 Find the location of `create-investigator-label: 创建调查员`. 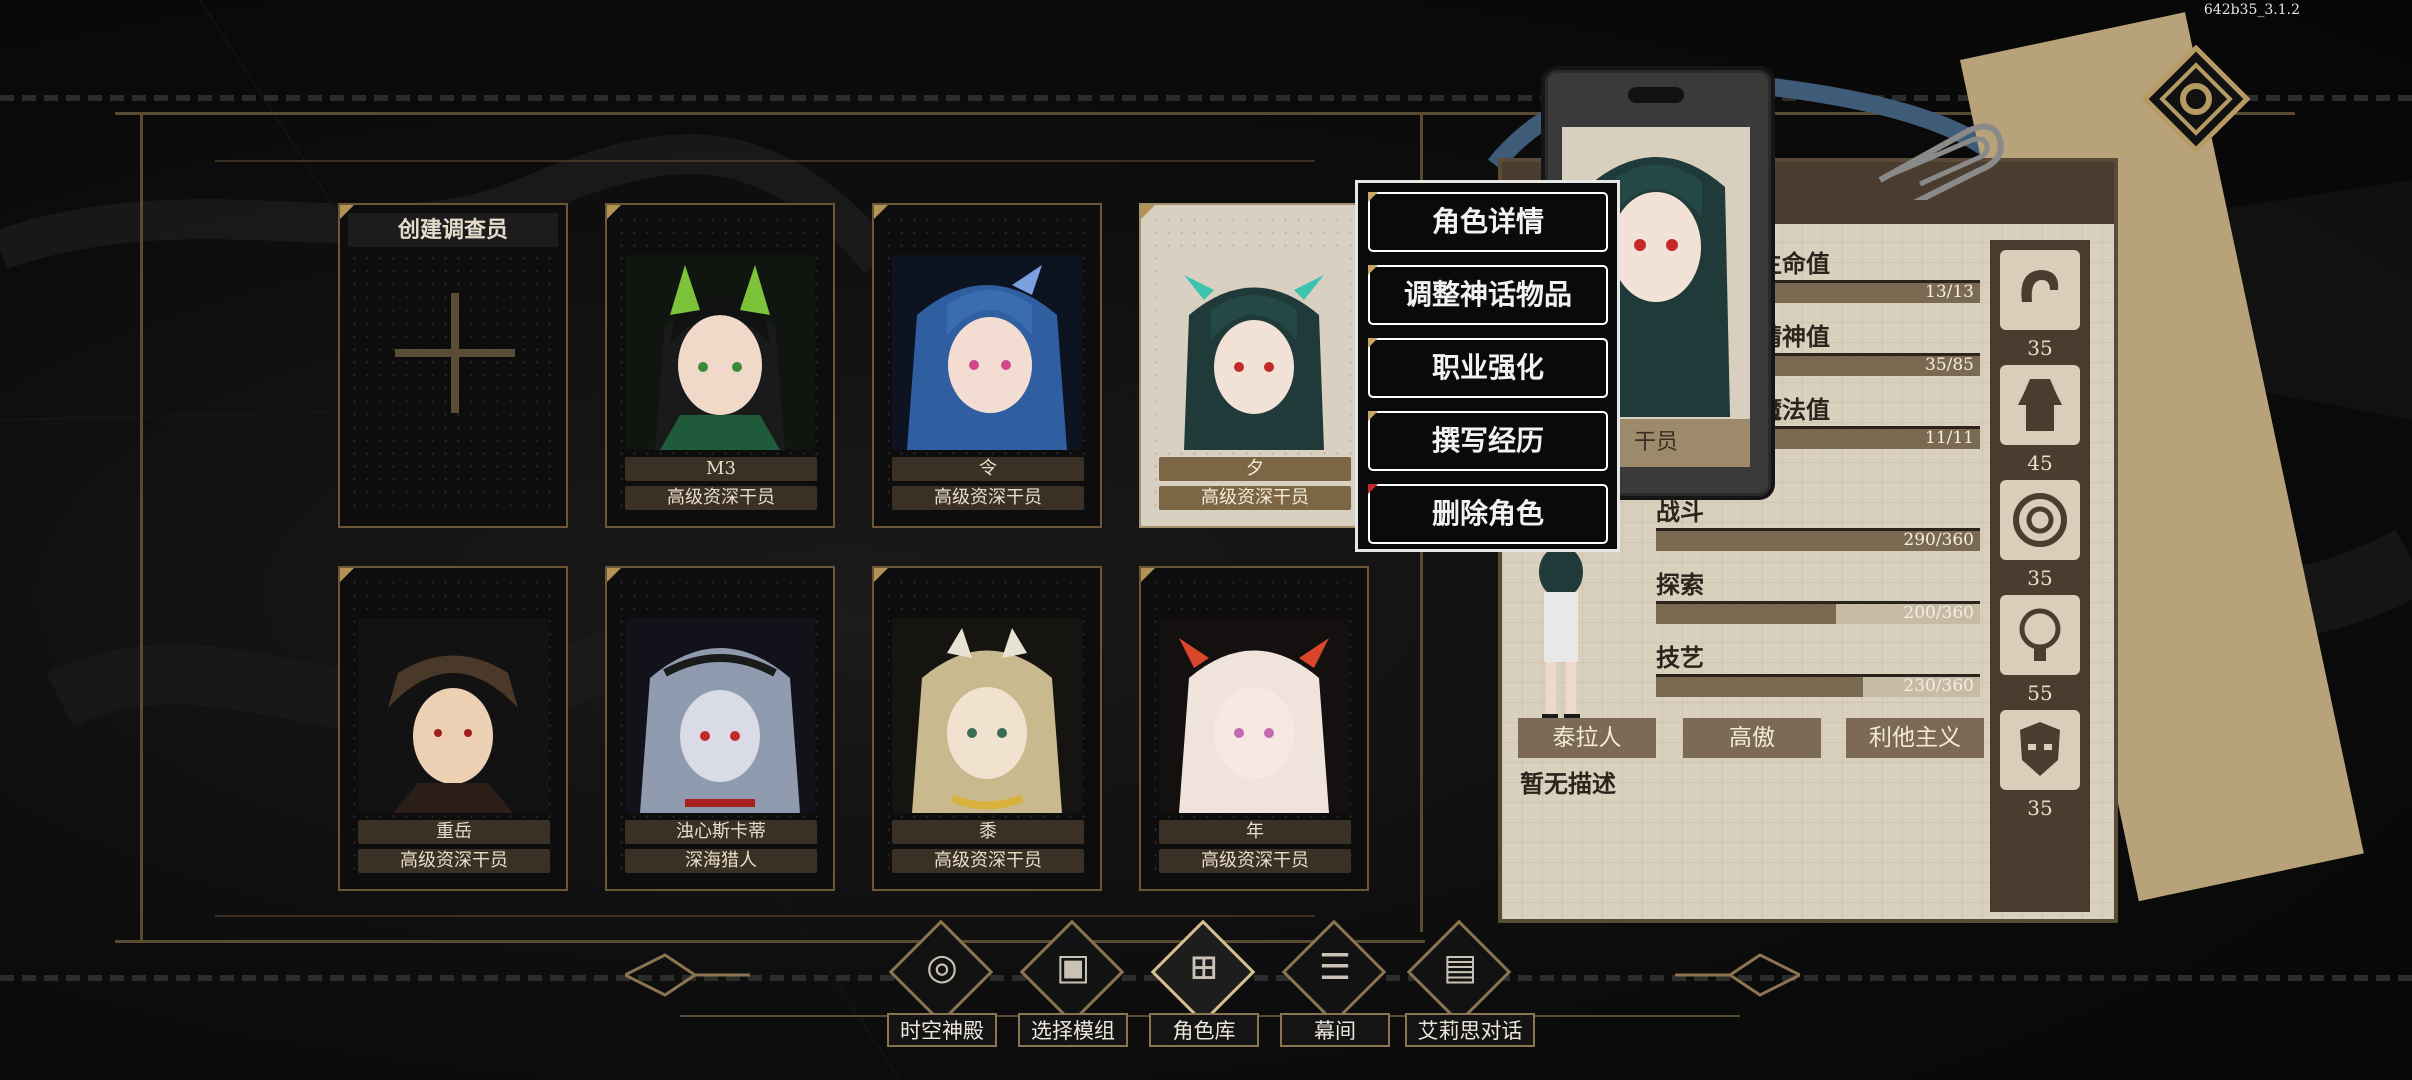

create-investigator-label: 创建调查员 is located at coordinates (453, 230).